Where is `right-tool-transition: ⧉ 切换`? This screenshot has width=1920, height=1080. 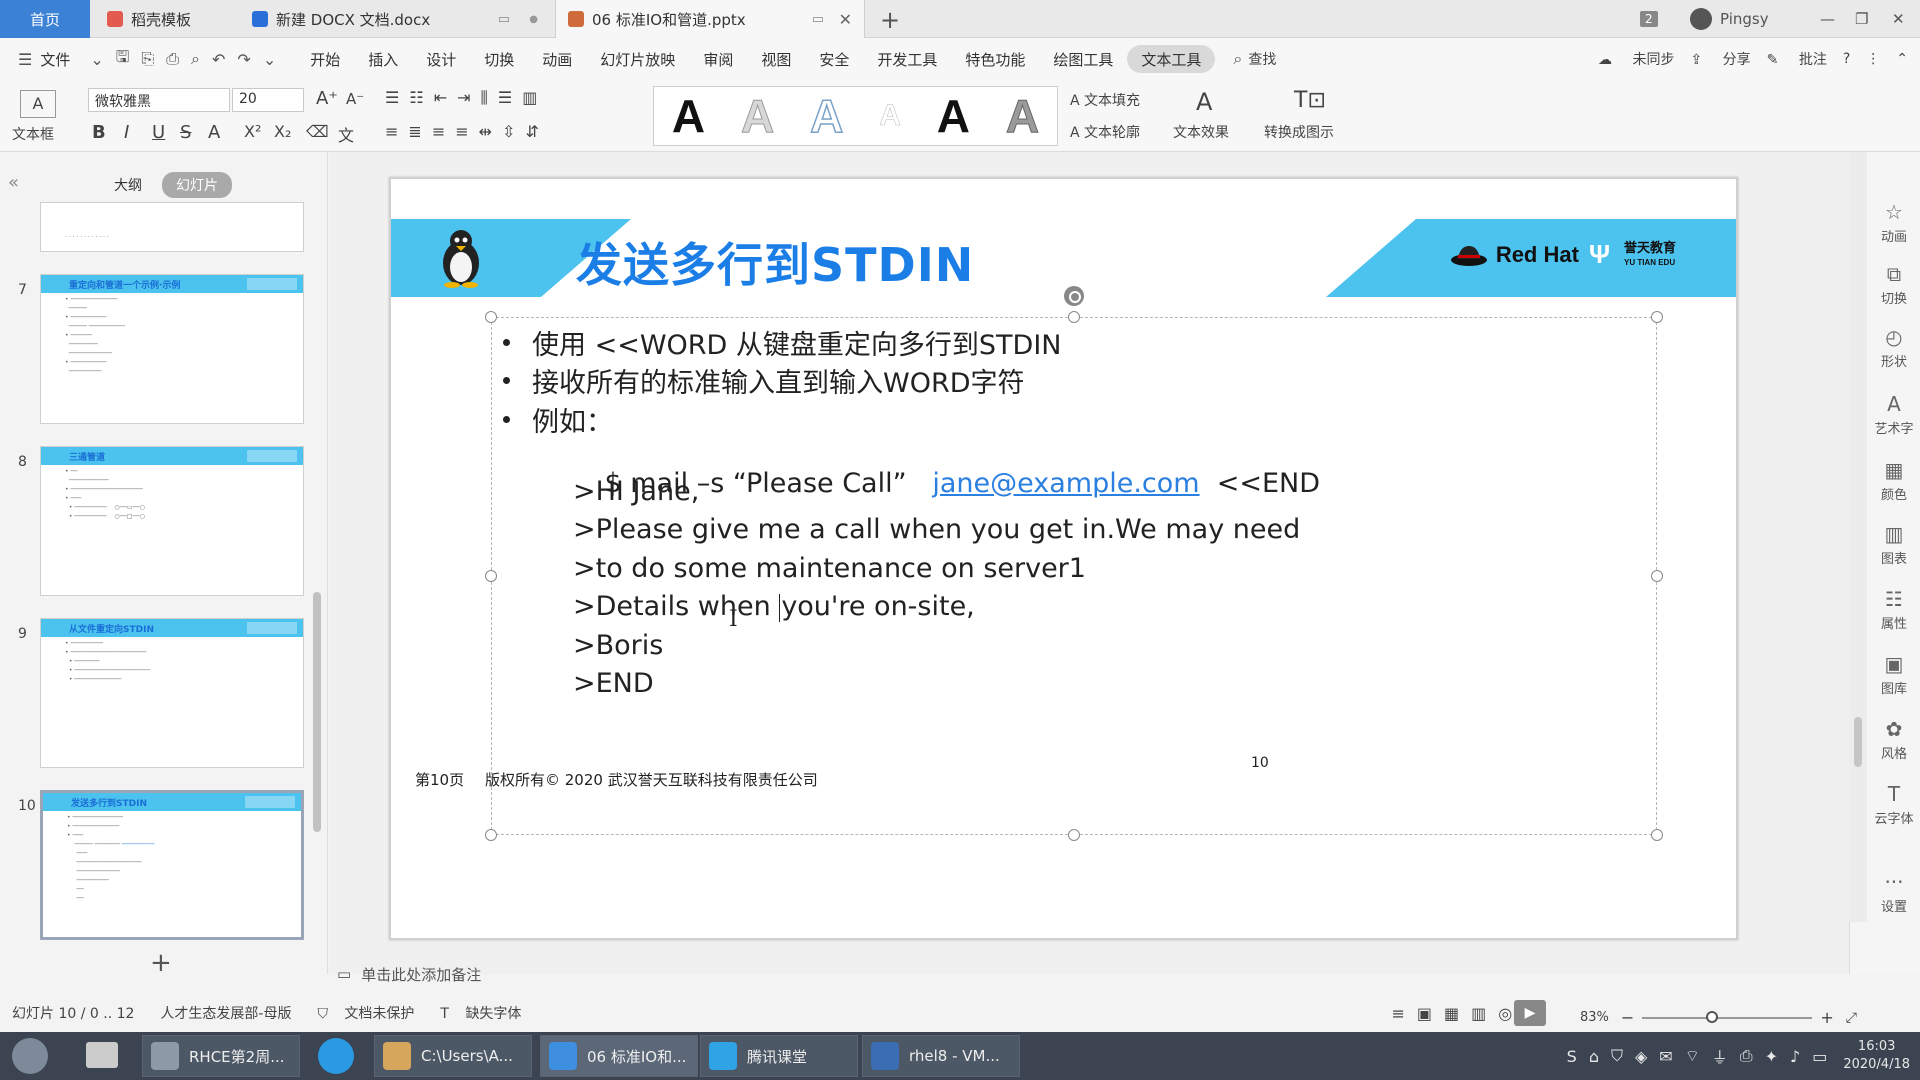 right-tool-transition: ⧉ 切换 is located at coordinates (1894, 284).